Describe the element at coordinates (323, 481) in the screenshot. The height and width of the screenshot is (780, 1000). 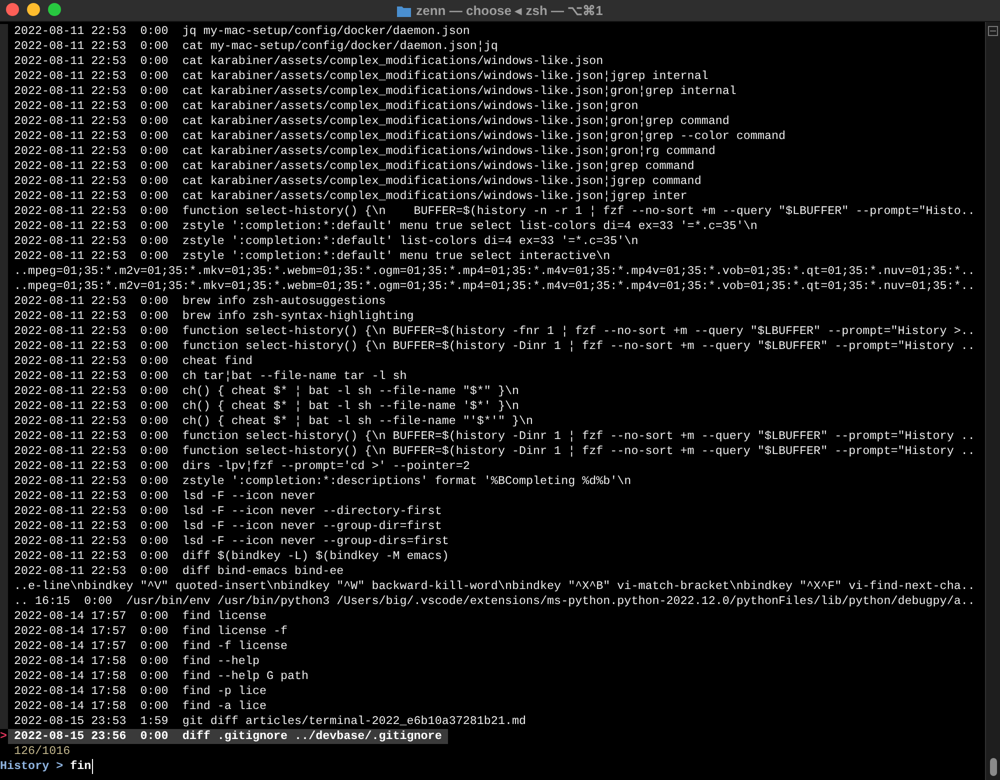
I see `history-item: 2022-08-11 22:53 0:00 zstyle ':completion:*:descriptions' format '%BCompleting %d%b'\n` at that location.